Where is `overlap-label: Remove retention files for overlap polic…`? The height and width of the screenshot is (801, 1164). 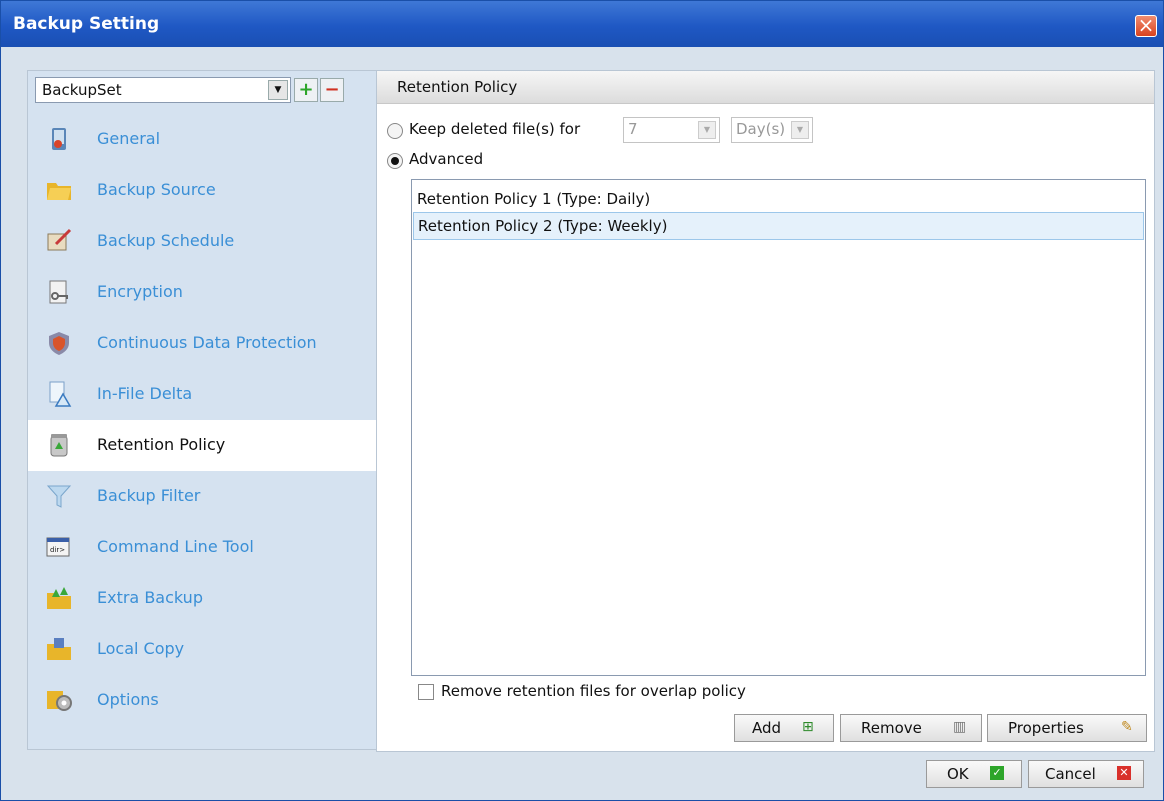 overlap-label: Remove retention files for overlap polic… is located at coordinates (593, 691).